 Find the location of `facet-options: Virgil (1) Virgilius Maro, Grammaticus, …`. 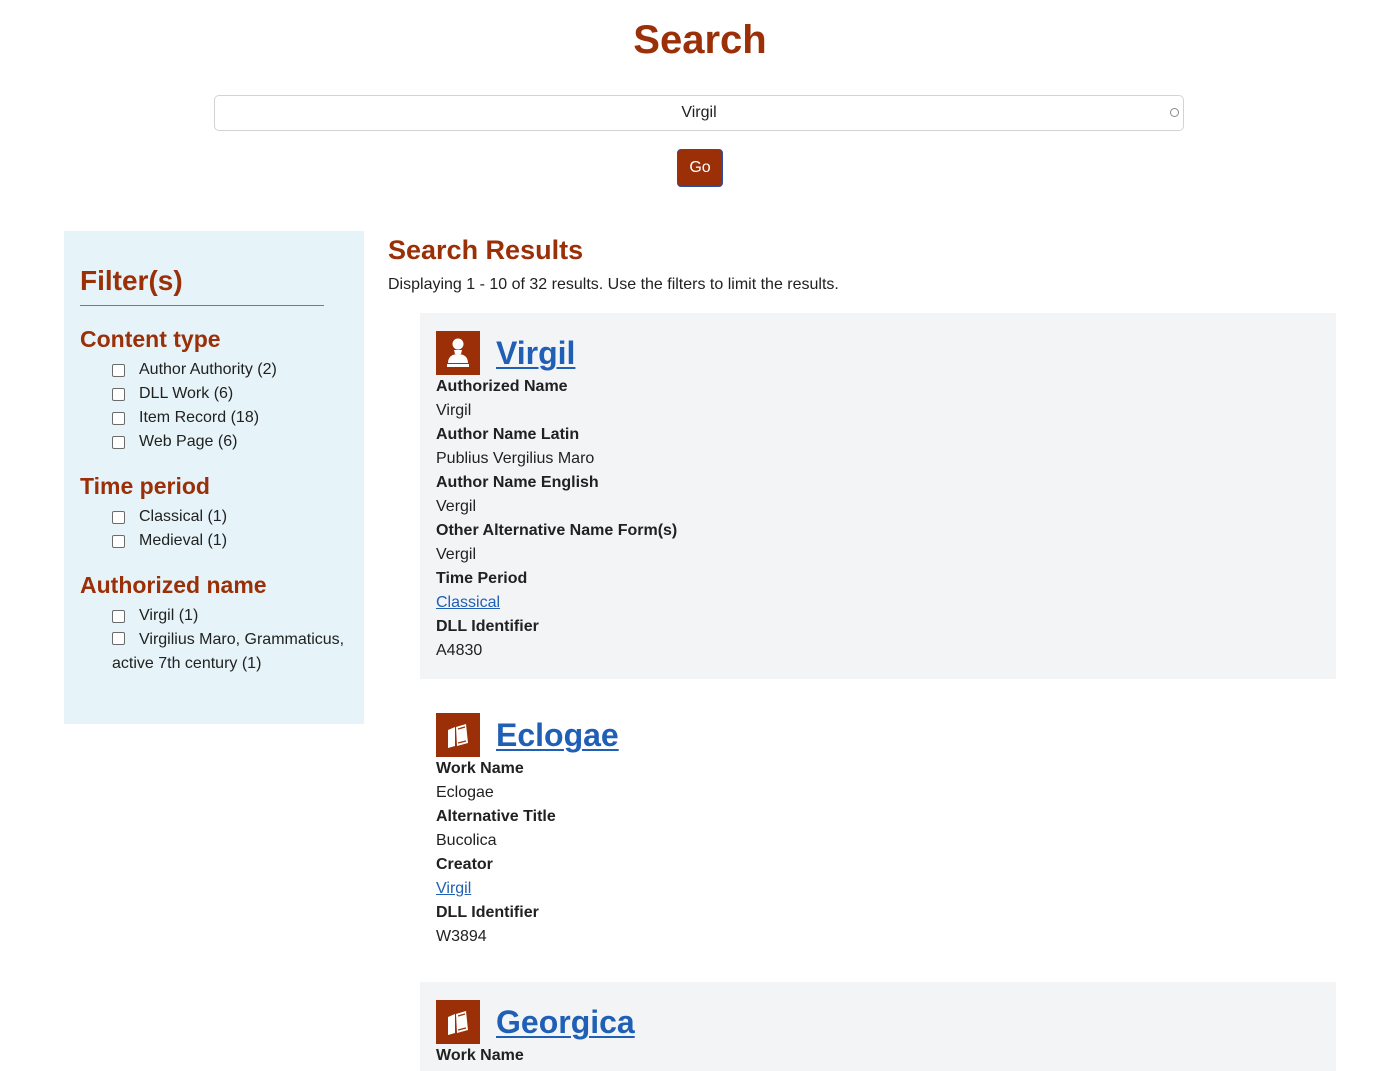

facet-options: Virgil (1) Virgilius Maro, Grammaticus, … is located at coordinates (214, 640).